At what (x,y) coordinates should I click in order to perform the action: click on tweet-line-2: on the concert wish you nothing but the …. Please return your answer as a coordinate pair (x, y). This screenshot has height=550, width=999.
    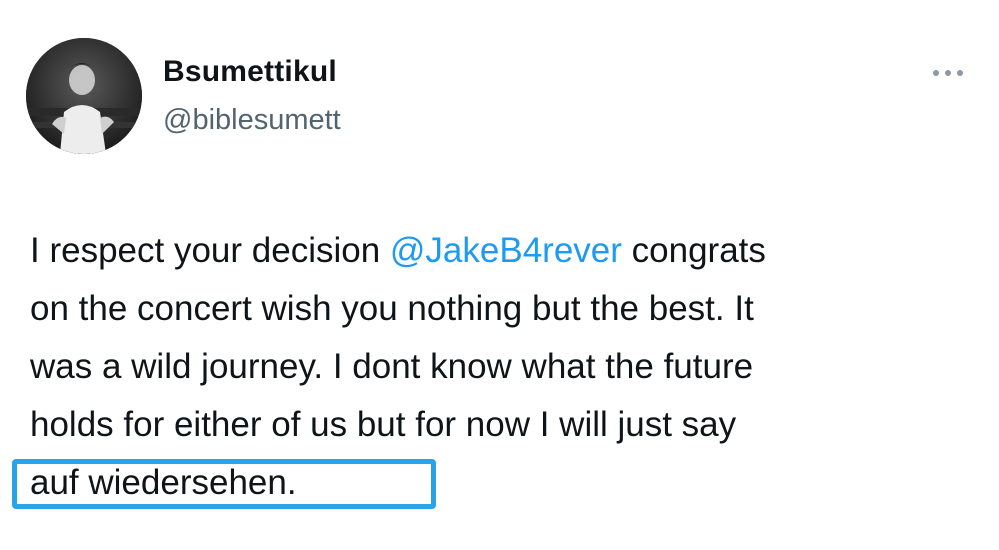
    Looking at the image, I should click on (392, 308).